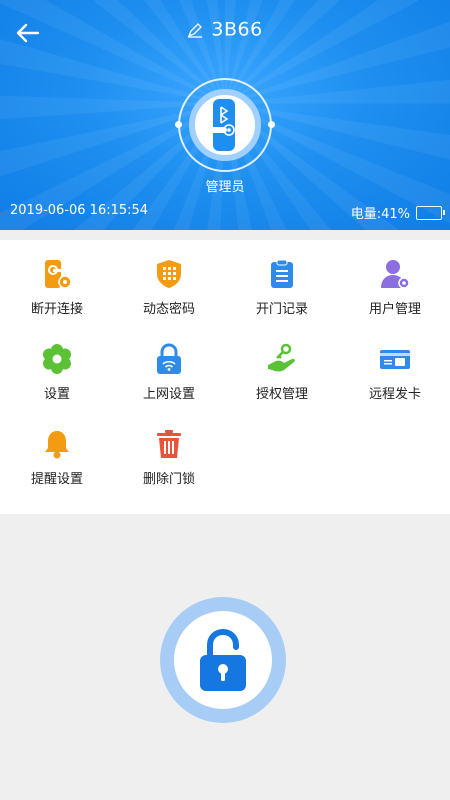 The height and width of the screenshot is (800, 450). I want to click on lock-name: 3B66, so click(237, 29).